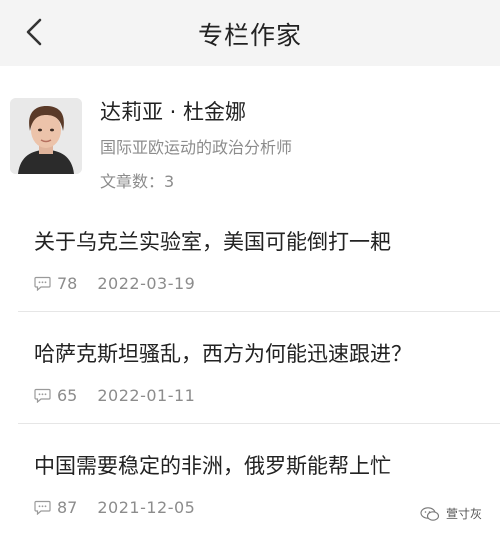 The image size is (500, 538). I want to click on wechat-logo-icon, so click(430, 513).